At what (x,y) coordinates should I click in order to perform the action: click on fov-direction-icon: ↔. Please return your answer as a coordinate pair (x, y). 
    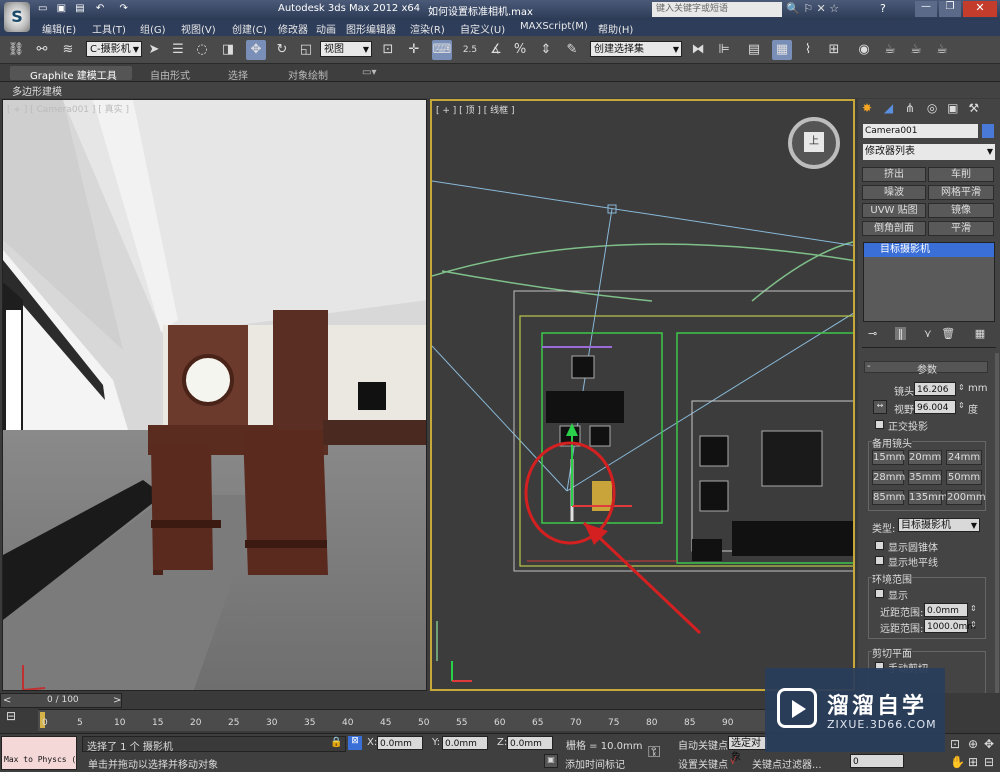
    Looking at the image, I should click on (880, 407).